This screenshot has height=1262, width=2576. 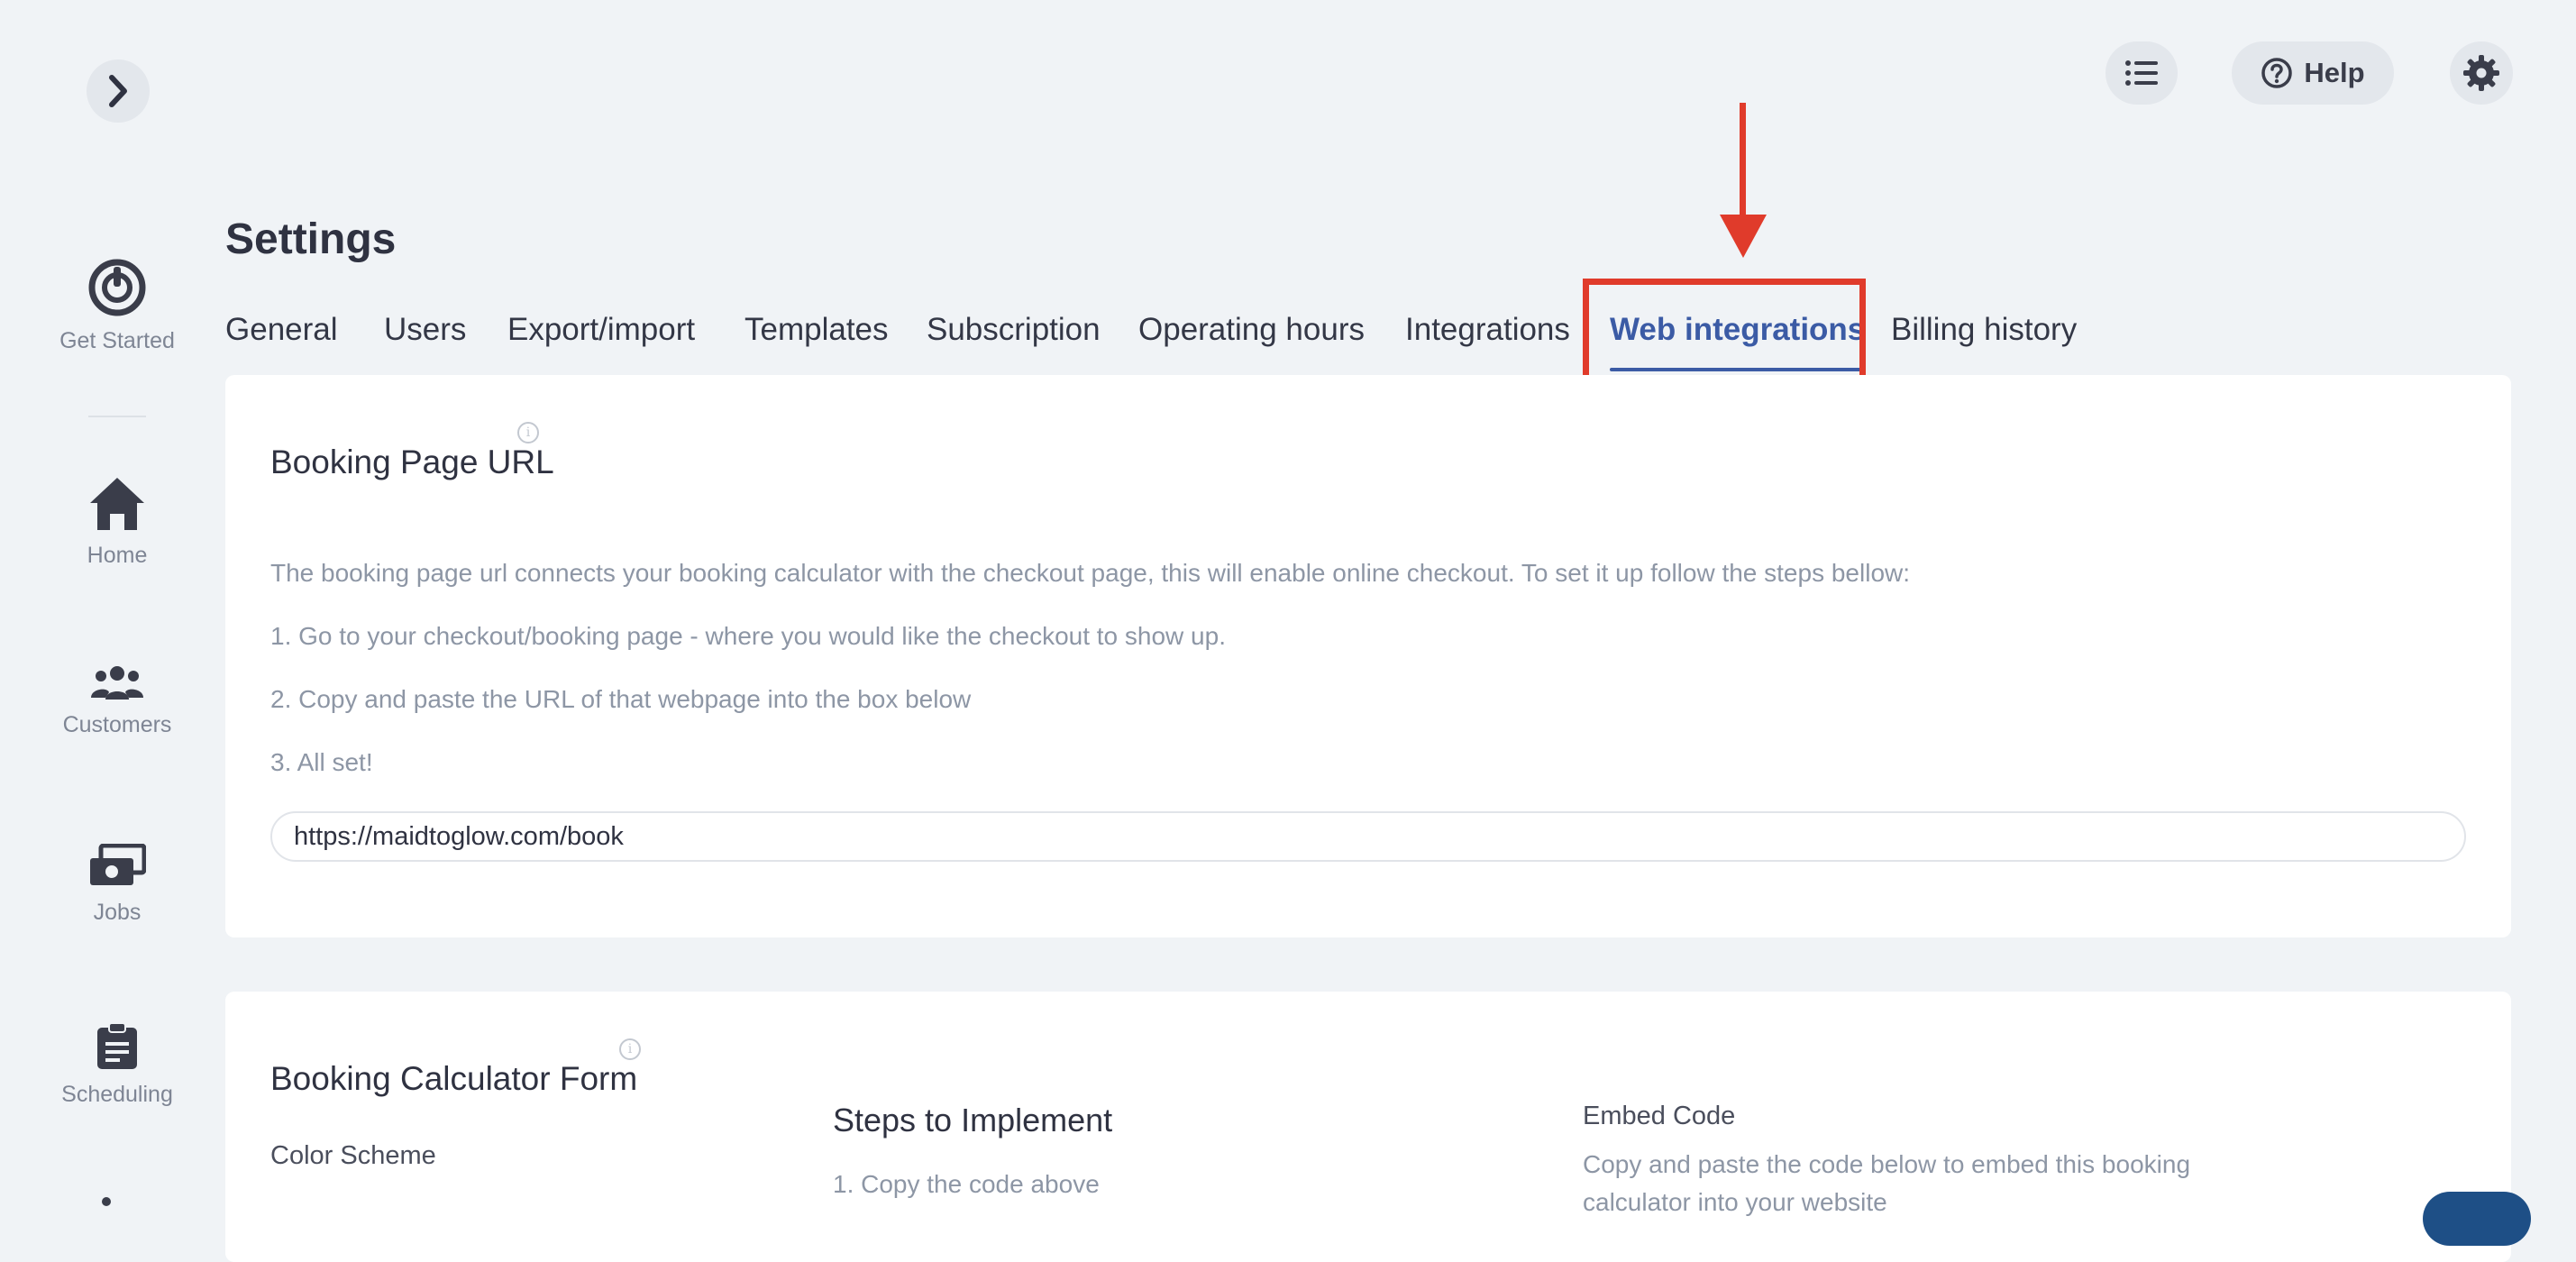 What do you see at coordinates (117, 724) in the screenshot?
I see `sidebar-item-label: Customers` at bounding box center [117, 724].